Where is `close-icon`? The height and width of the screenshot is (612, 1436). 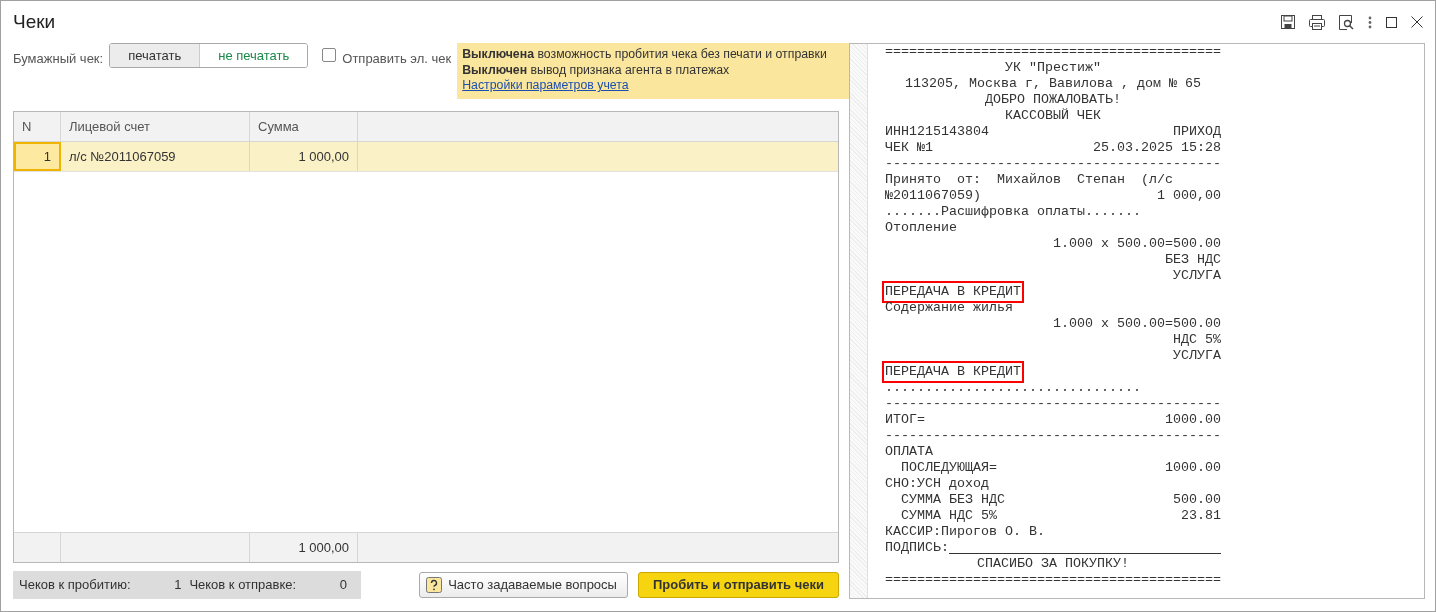 close-icon is located at coordinates (1417, 22).